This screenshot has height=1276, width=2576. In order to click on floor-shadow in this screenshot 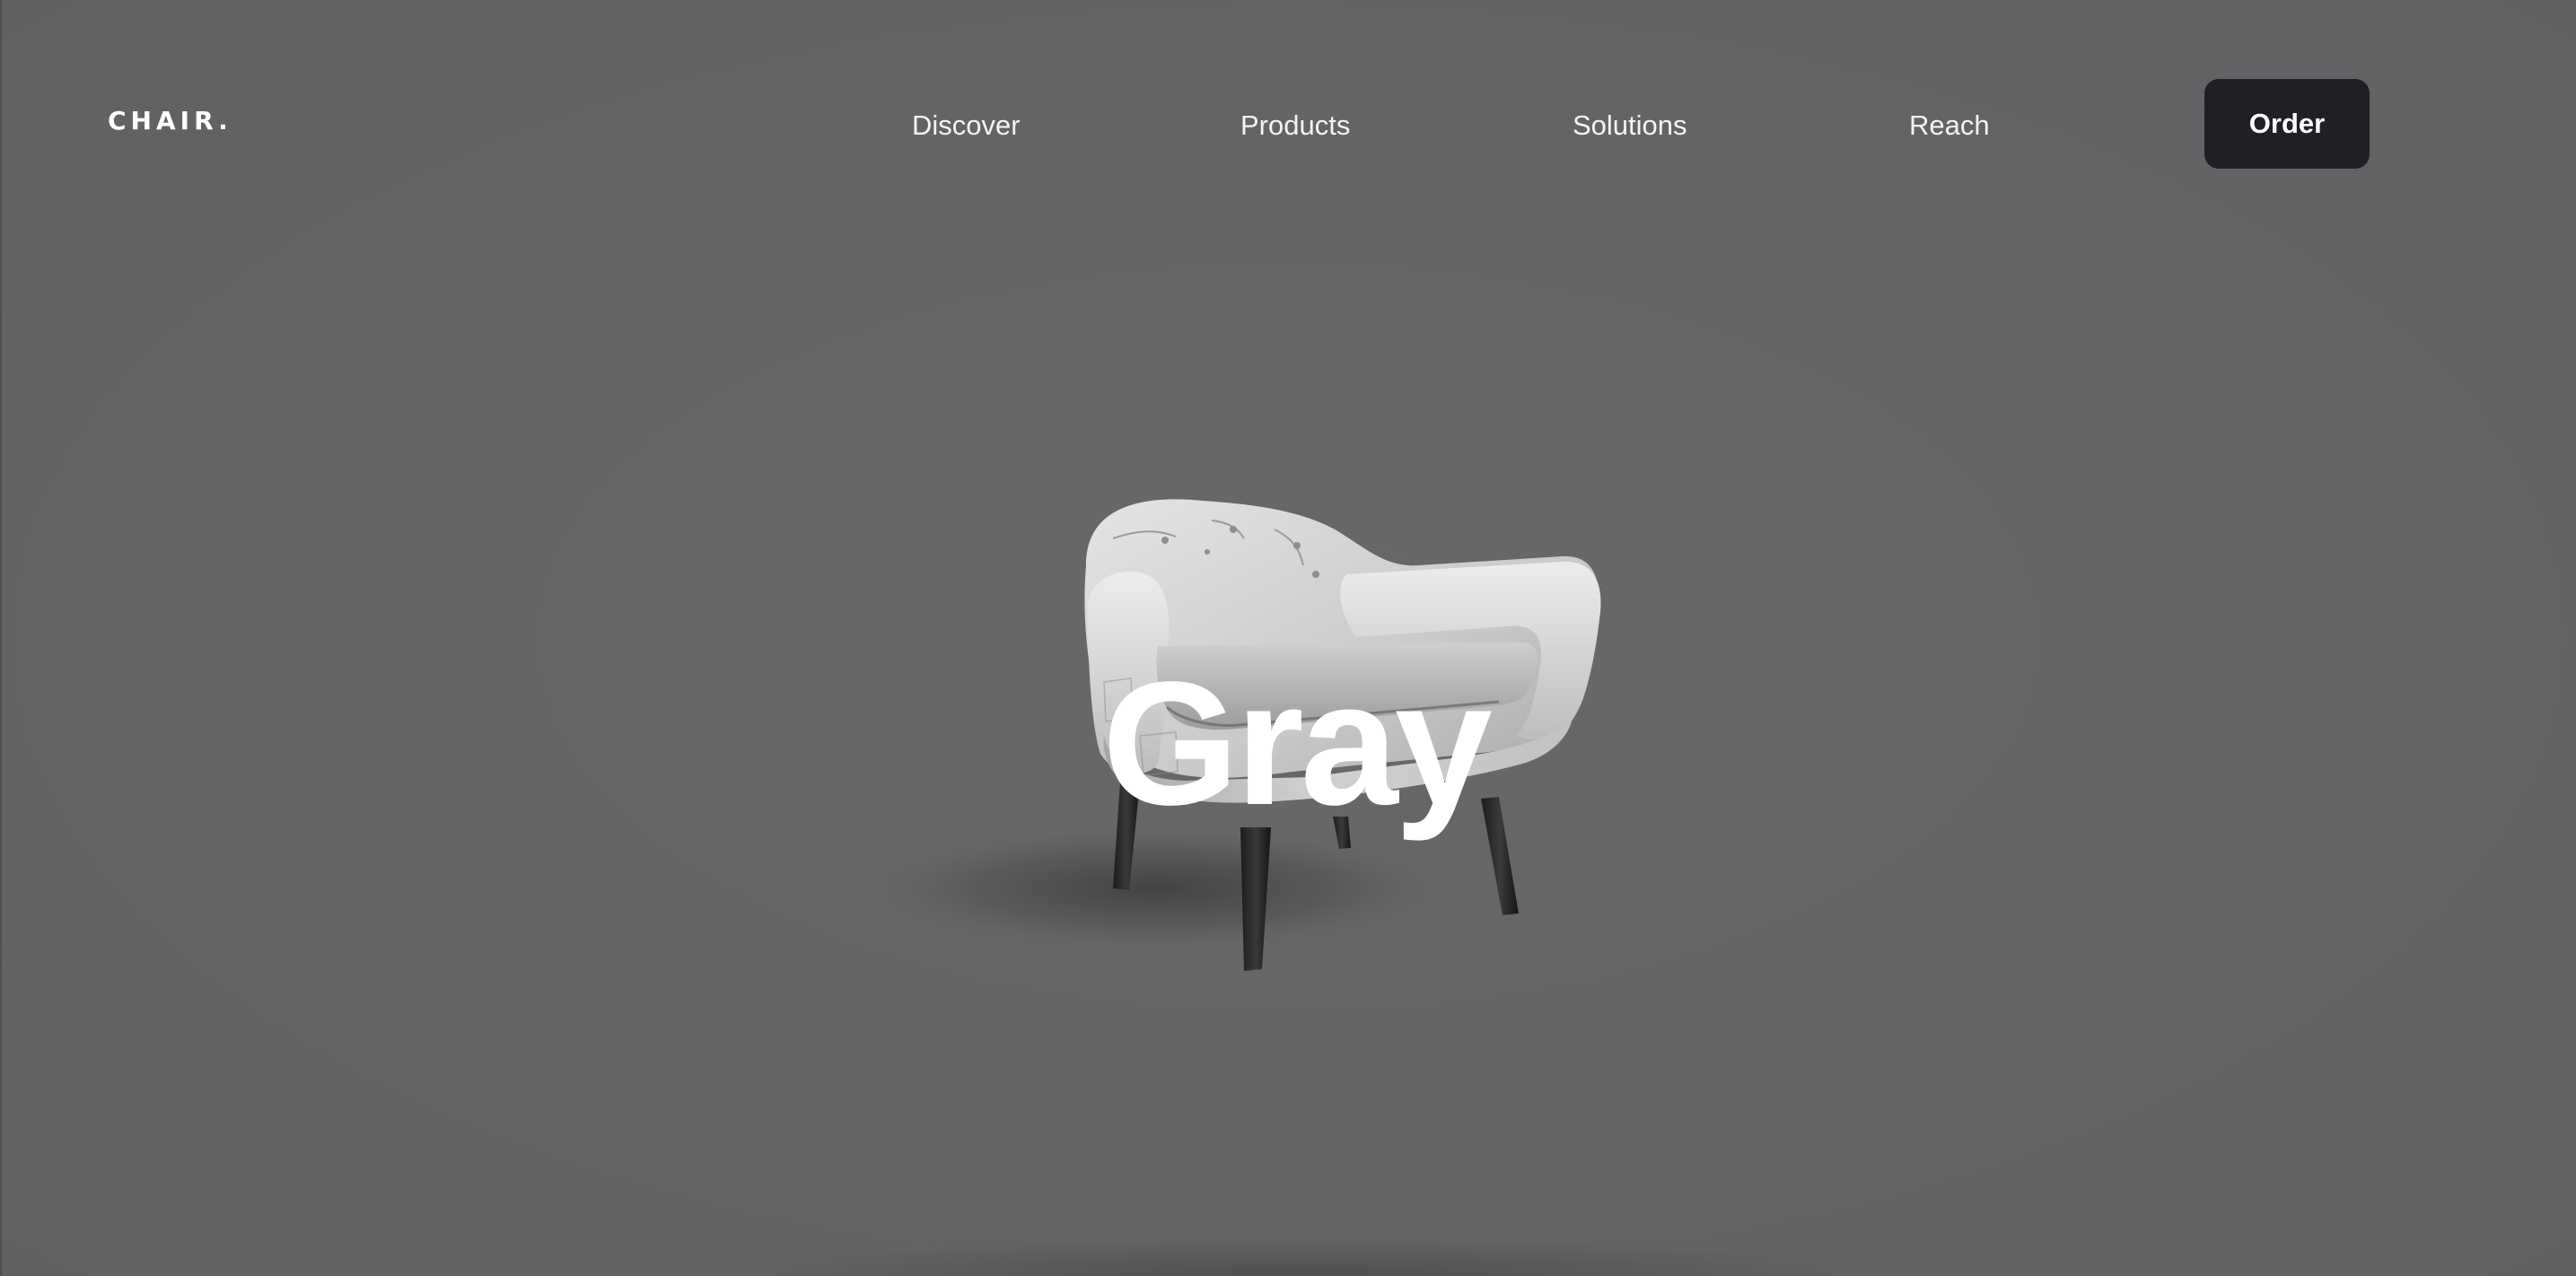, I will do `click(1301, 1257)`.